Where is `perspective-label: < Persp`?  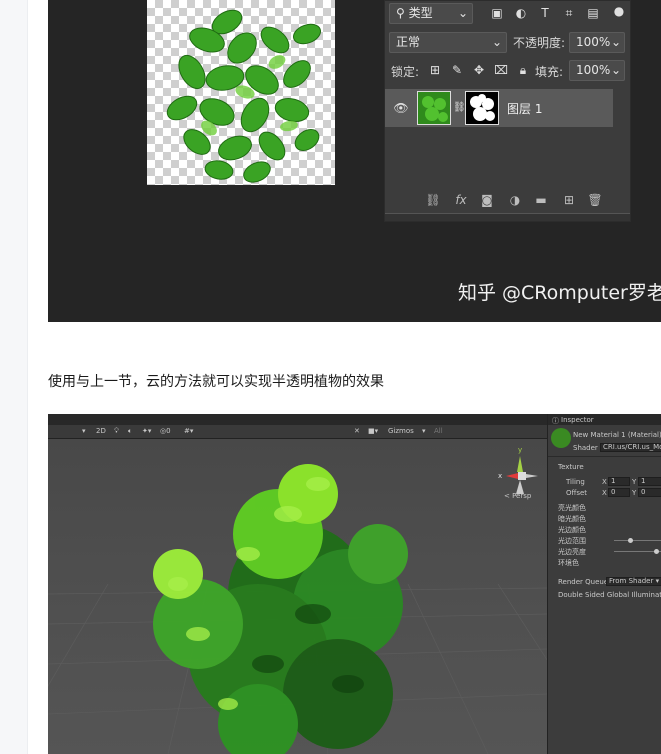 perspective-label: < Persp is located at coordinates (517, 496).